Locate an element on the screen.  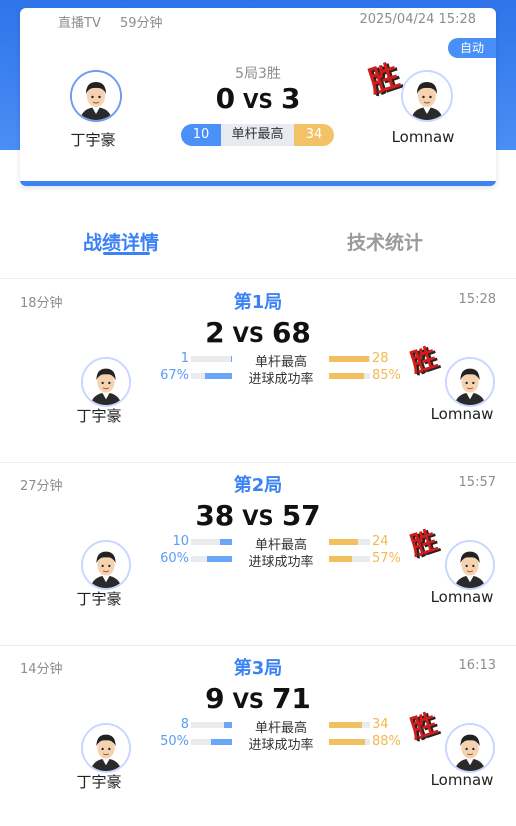
stat-left-value: 1 is located at coordinates (184, 358).